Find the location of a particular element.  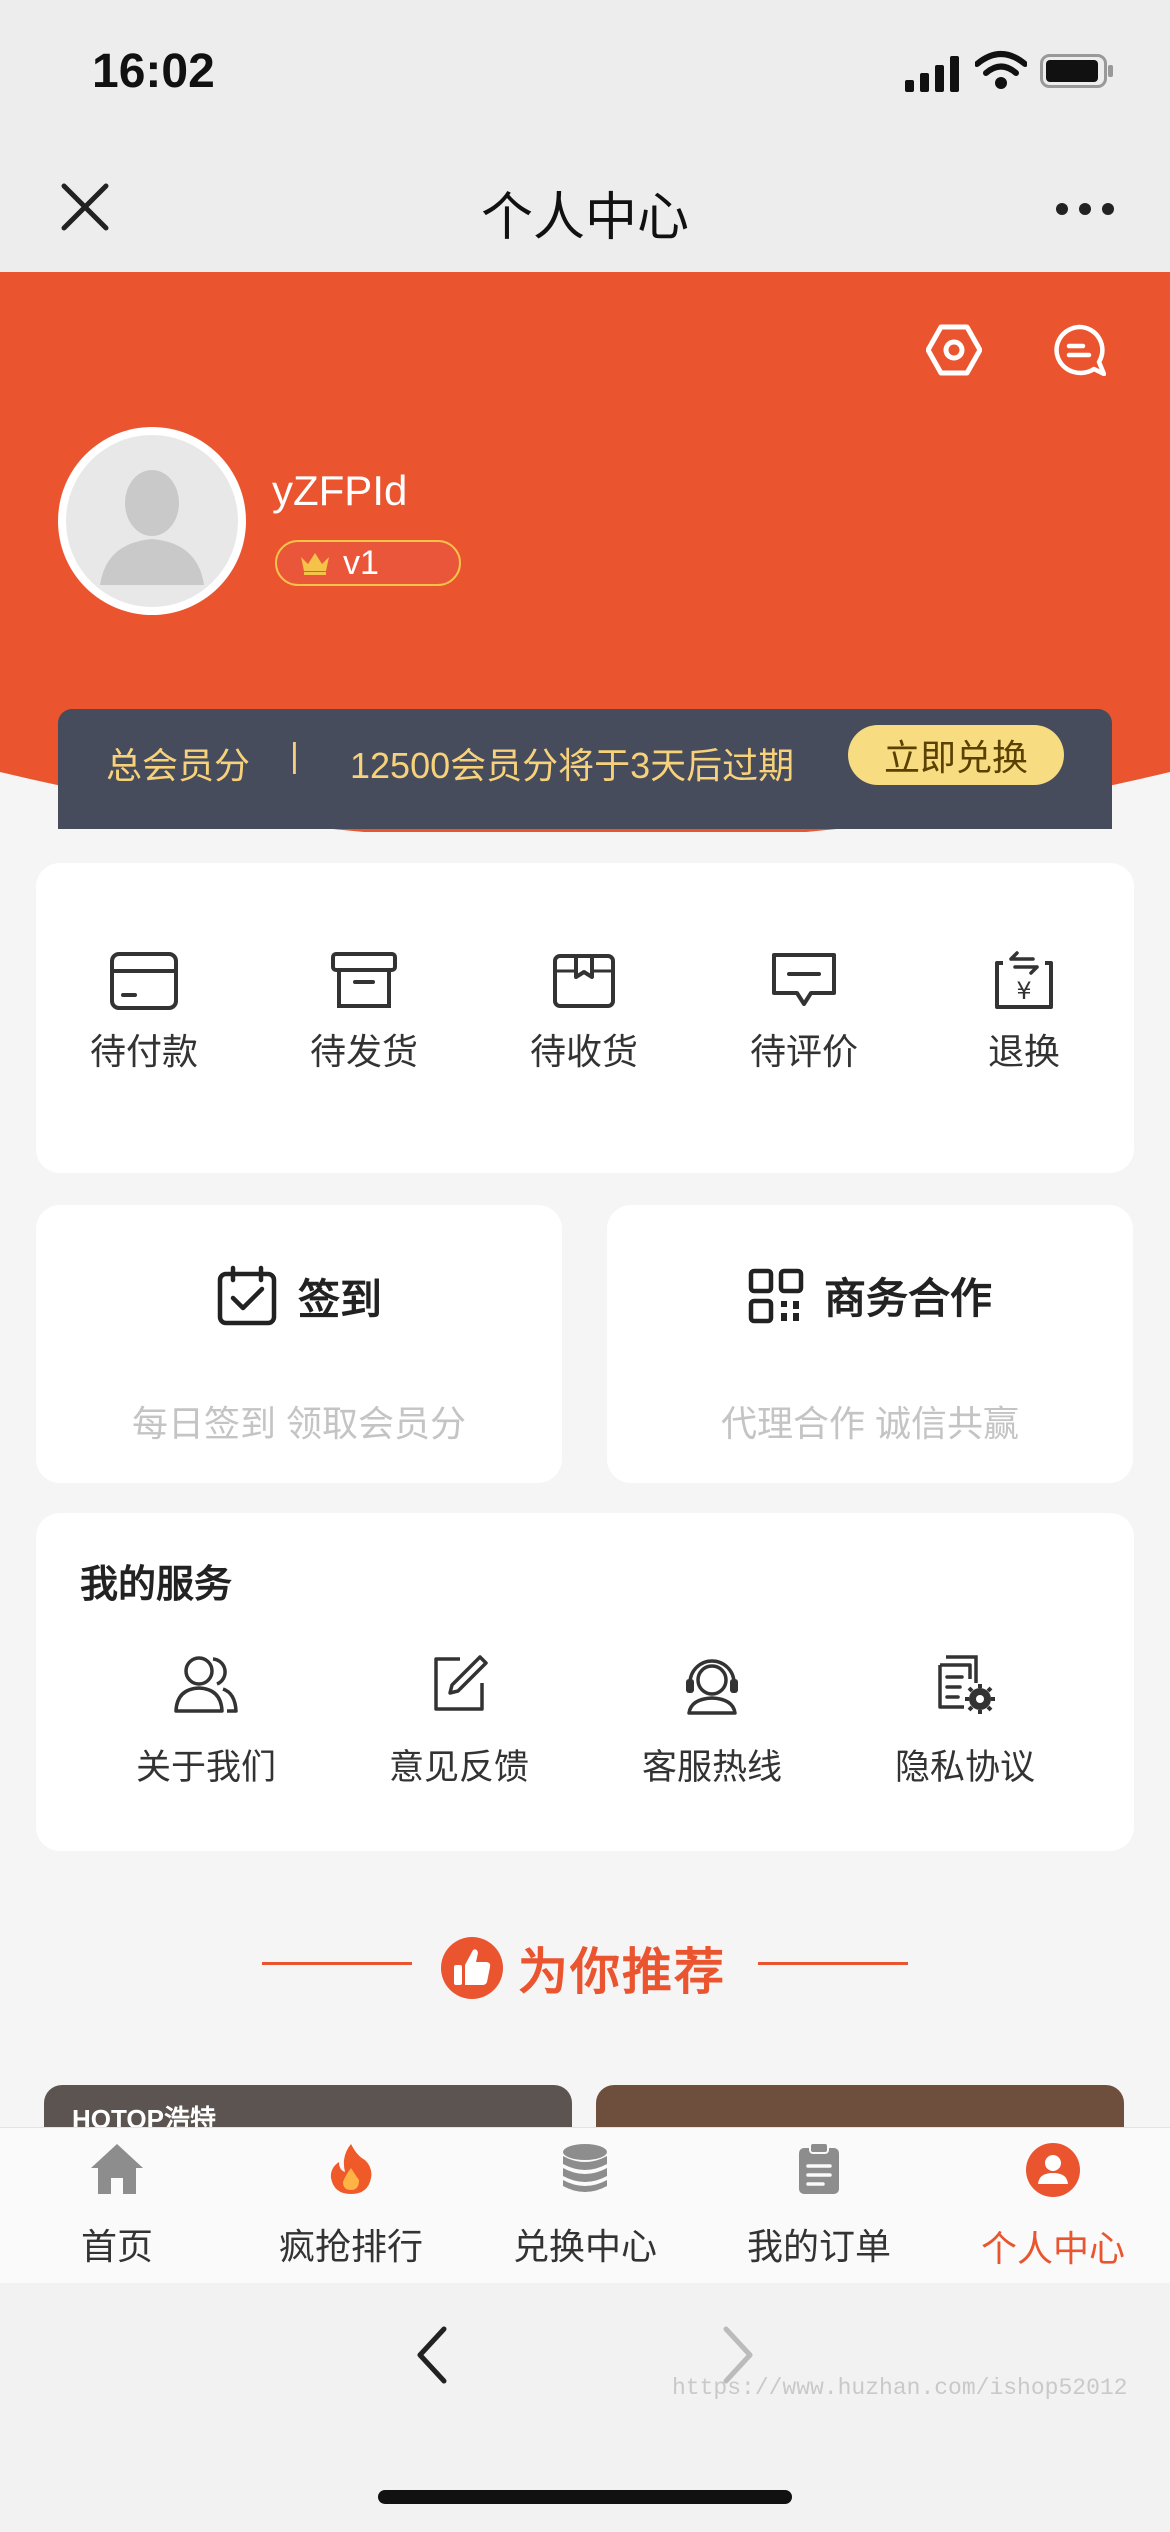

user-circle-icon is located at coordinates (1053, 2170).